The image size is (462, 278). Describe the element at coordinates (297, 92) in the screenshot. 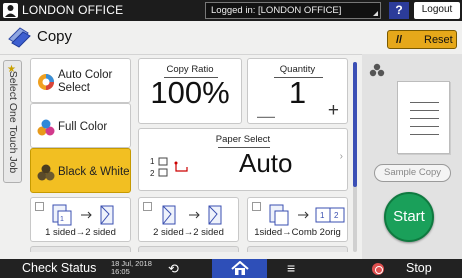

I see `quantity-card: Quantity 1 — +` at that location.